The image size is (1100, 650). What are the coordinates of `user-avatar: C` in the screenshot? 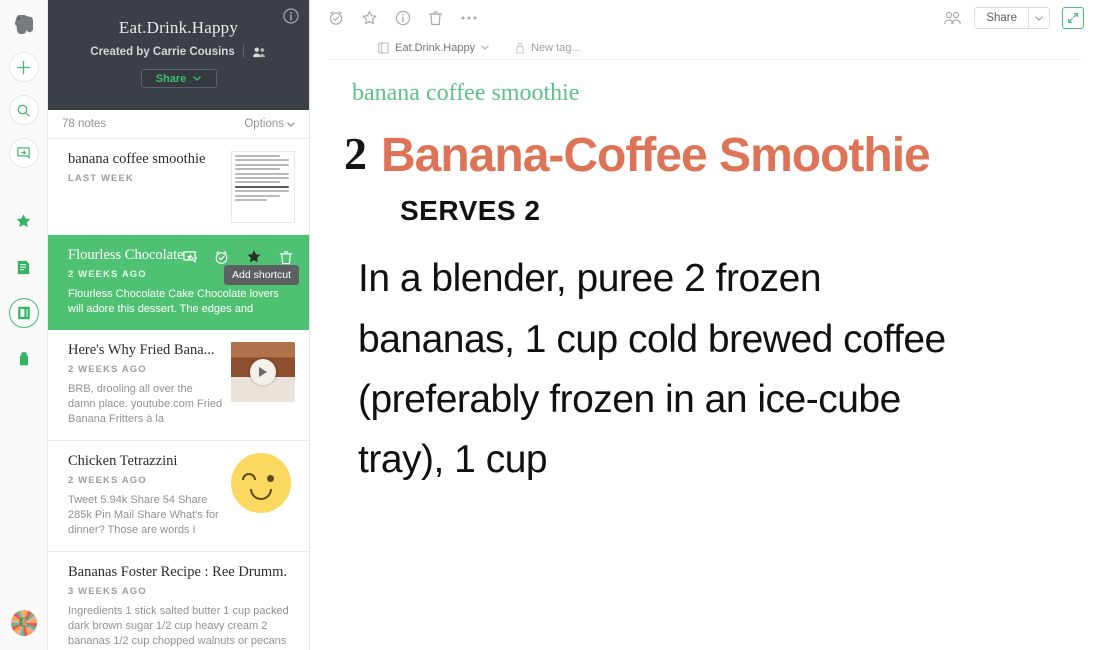 It's located at (24, 623).